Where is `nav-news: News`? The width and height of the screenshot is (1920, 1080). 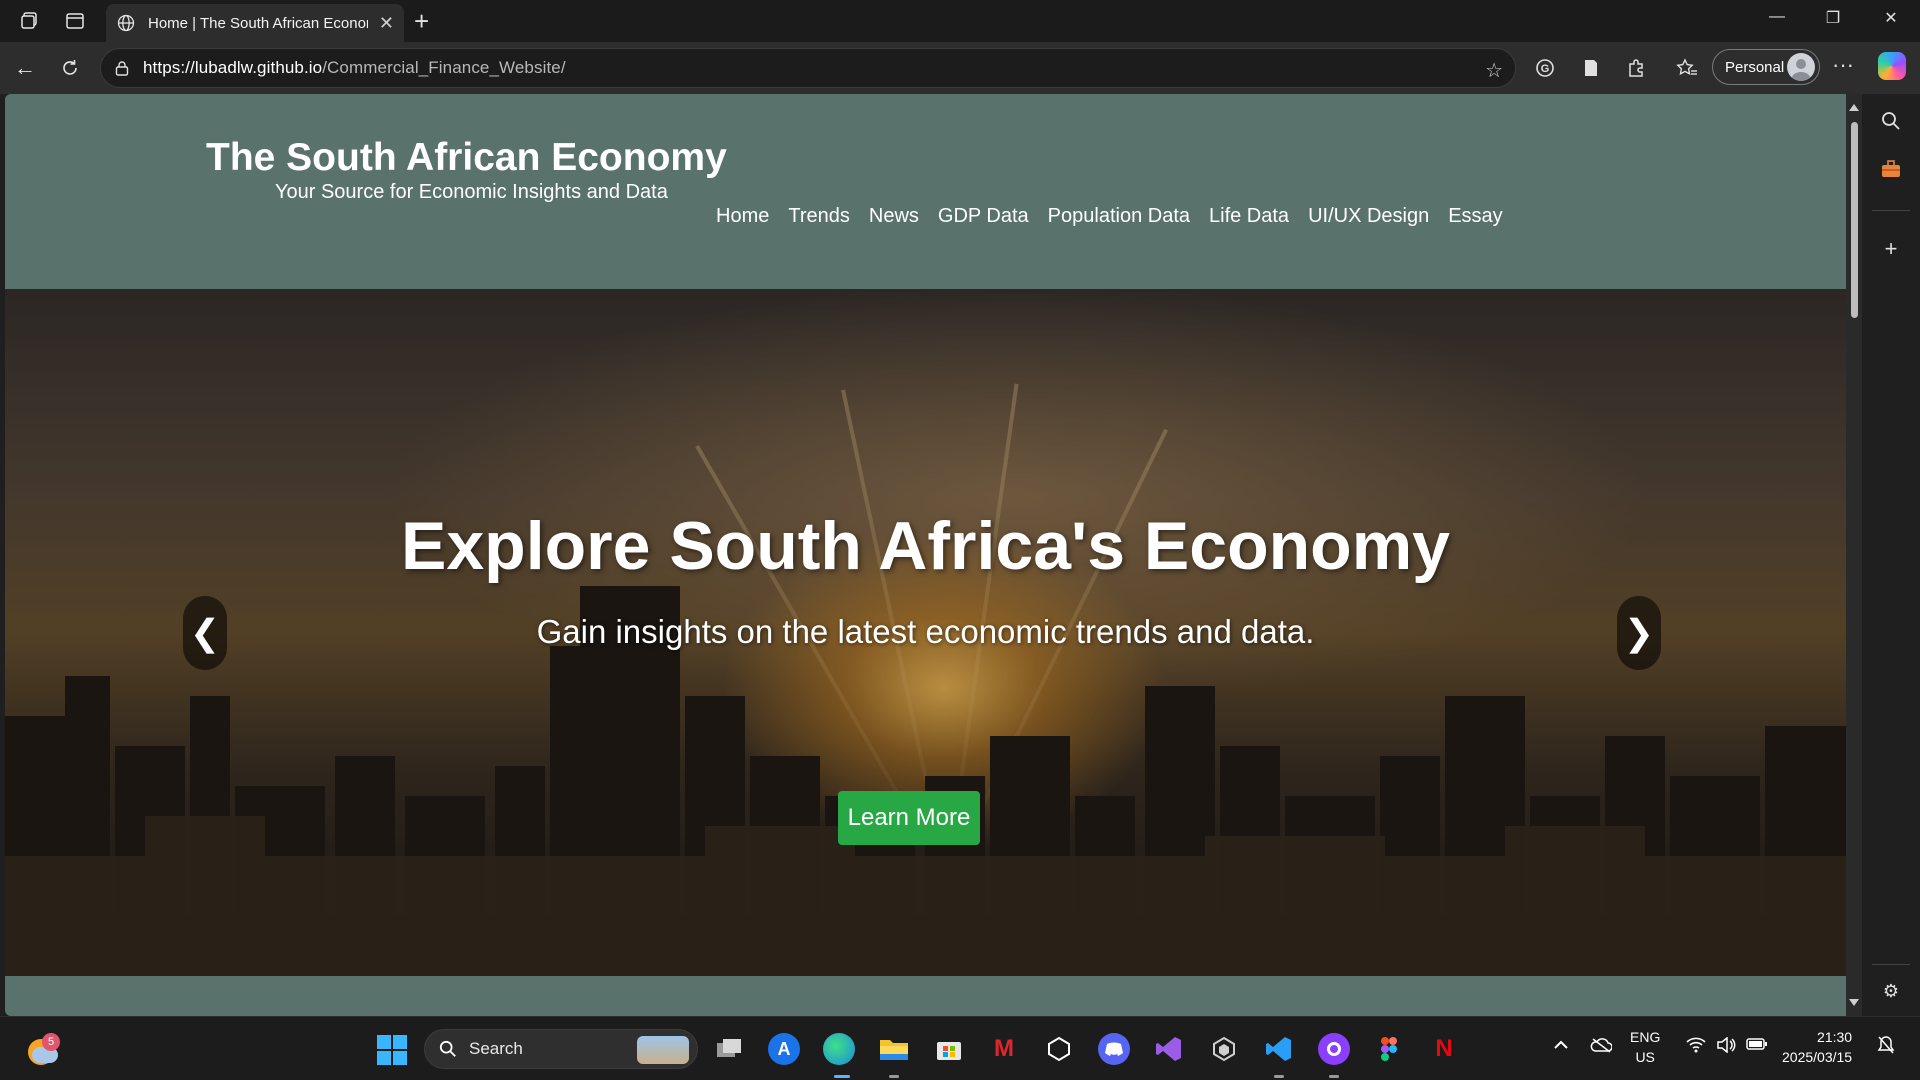 nav-news: News is located at coordinates (894, 216).